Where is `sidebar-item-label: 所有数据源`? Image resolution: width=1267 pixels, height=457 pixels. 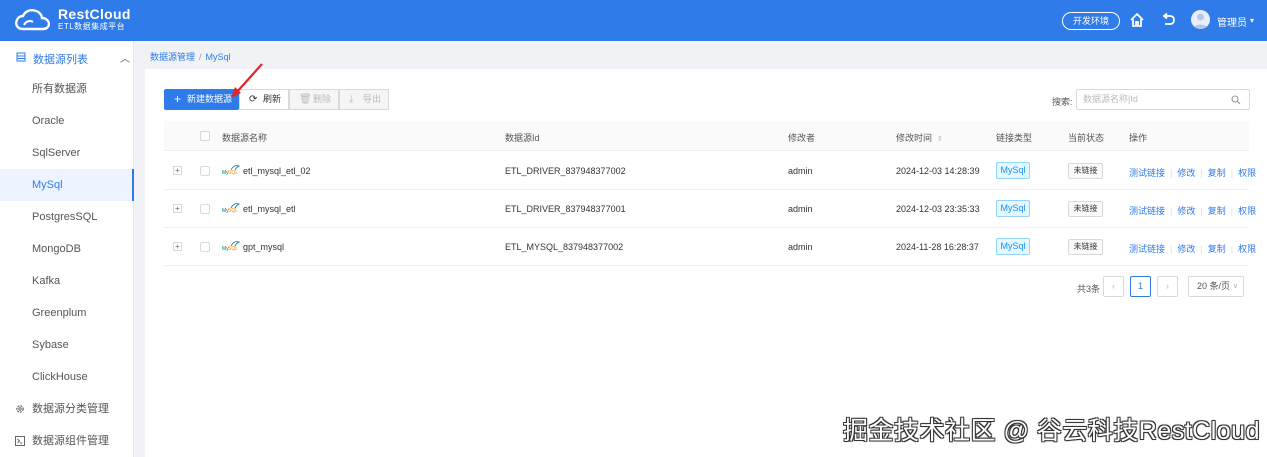 sidebar-item-label: 所有数据源 is located at coordinates (59, 89).